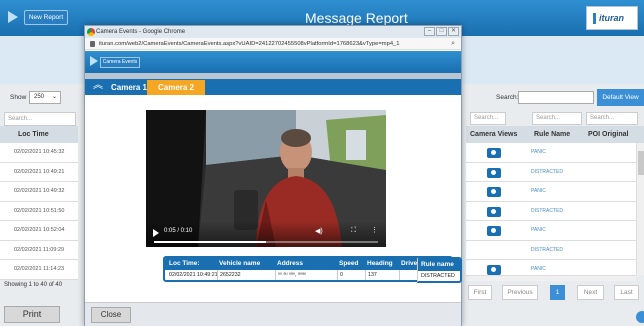 The image size is (644, 326). I want to click on chevron-down-icon: ⌄, so click(54, 97).